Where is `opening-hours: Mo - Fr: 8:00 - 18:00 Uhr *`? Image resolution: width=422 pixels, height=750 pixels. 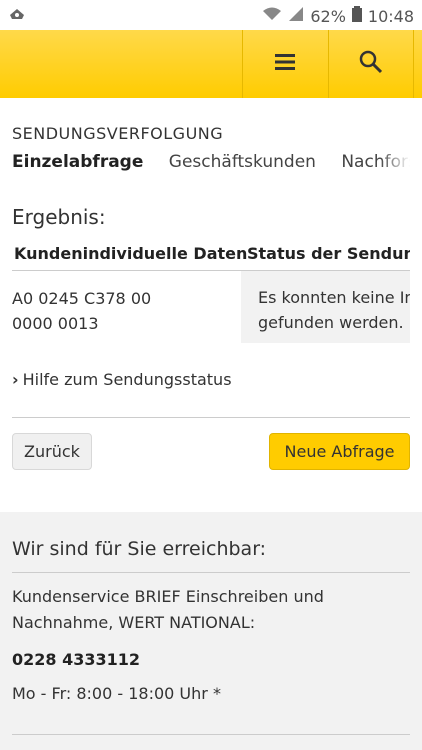
opening-hours: Mo - Fr: 8:00 - 18:00 Uhr * is located at coordinates (116, 693).